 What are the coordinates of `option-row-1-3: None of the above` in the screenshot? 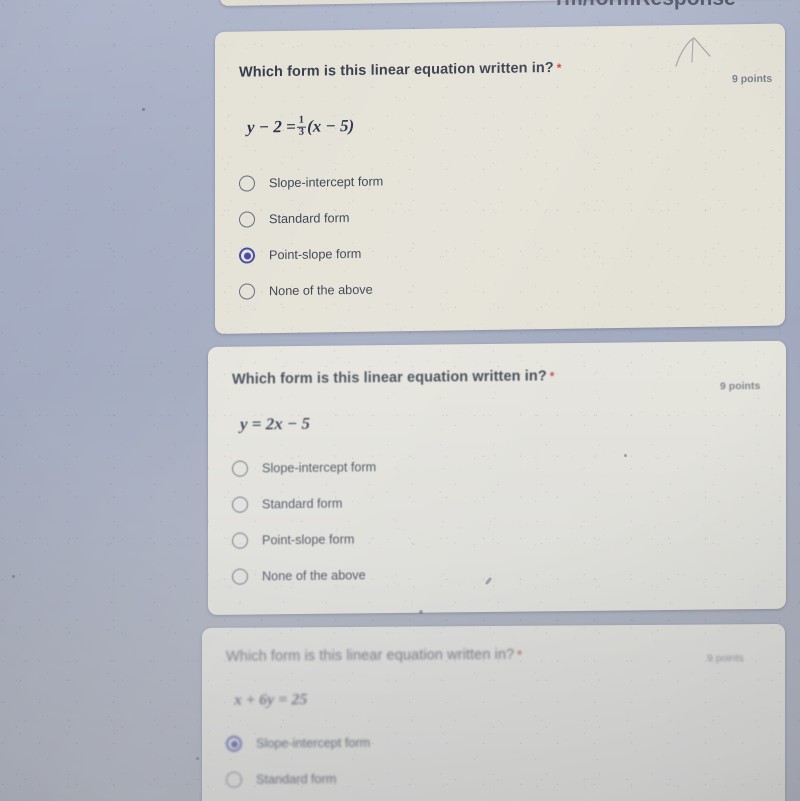 It's located at (311, 291).